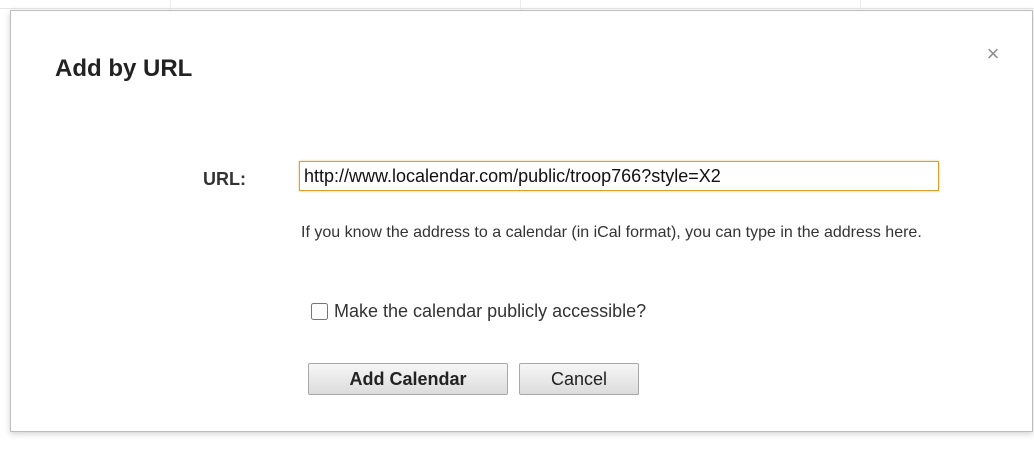 This screenshot has height=458, width=1034. Describe the element at coordinates (579, 379) in the screenshot. I see `cancel-button: Cancel` at that location.